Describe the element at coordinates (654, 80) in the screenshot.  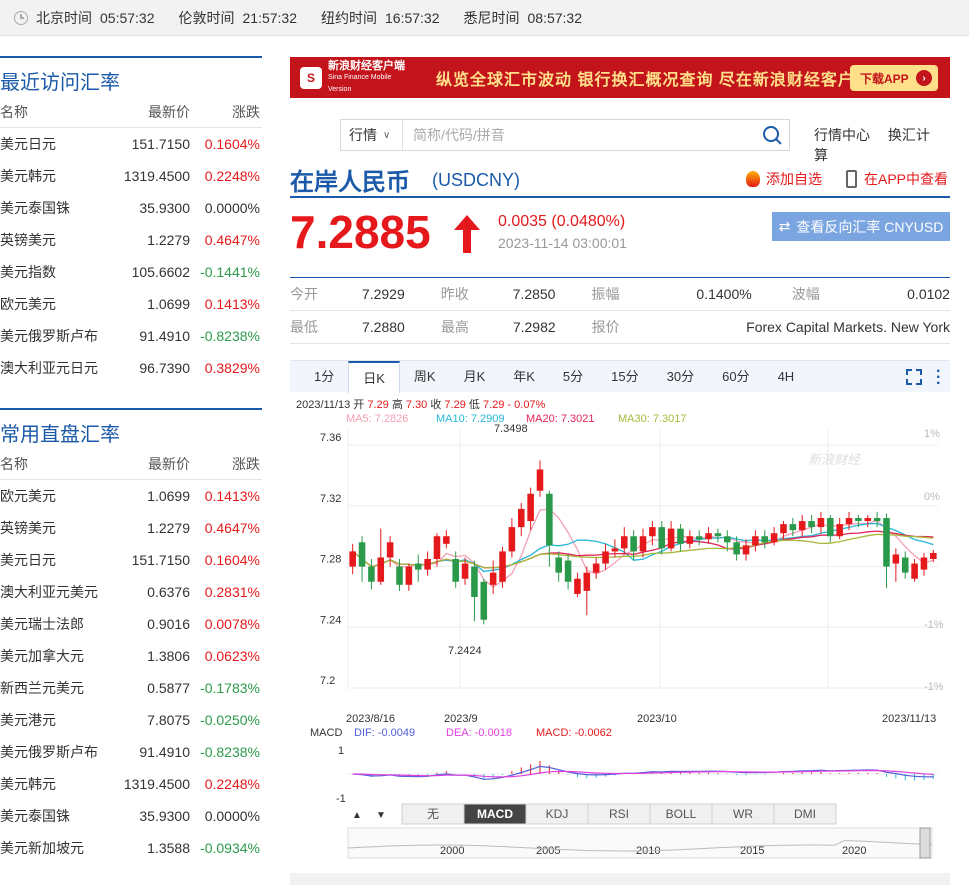
I see `banner-slogan: 纵览全球汇市波动 银行换汇概况查询 尽在新浪财经客户端` at that location.